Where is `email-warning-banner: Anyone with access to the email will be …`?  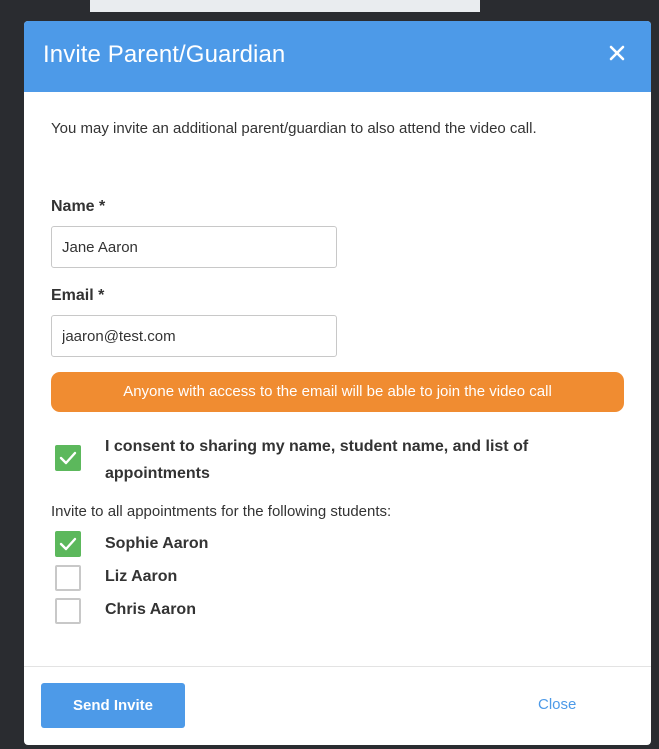 email-warning-banner: Anyone with access to the email will be … is located at coordinates (337, 392).